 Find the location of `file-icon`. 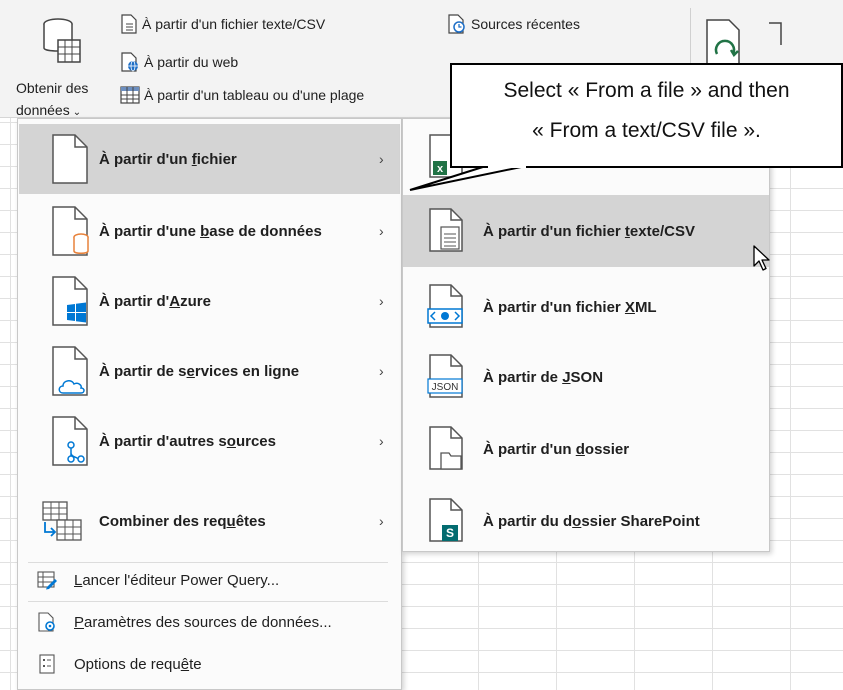

file-icon is located at coordinates (70, 159).